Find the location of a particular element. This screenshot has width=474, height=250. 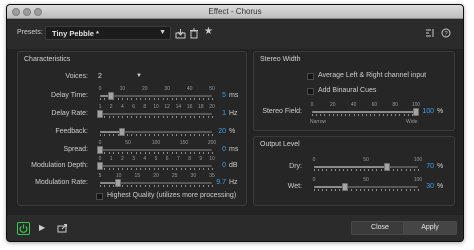

power-button is located at coordinates (23, 228).